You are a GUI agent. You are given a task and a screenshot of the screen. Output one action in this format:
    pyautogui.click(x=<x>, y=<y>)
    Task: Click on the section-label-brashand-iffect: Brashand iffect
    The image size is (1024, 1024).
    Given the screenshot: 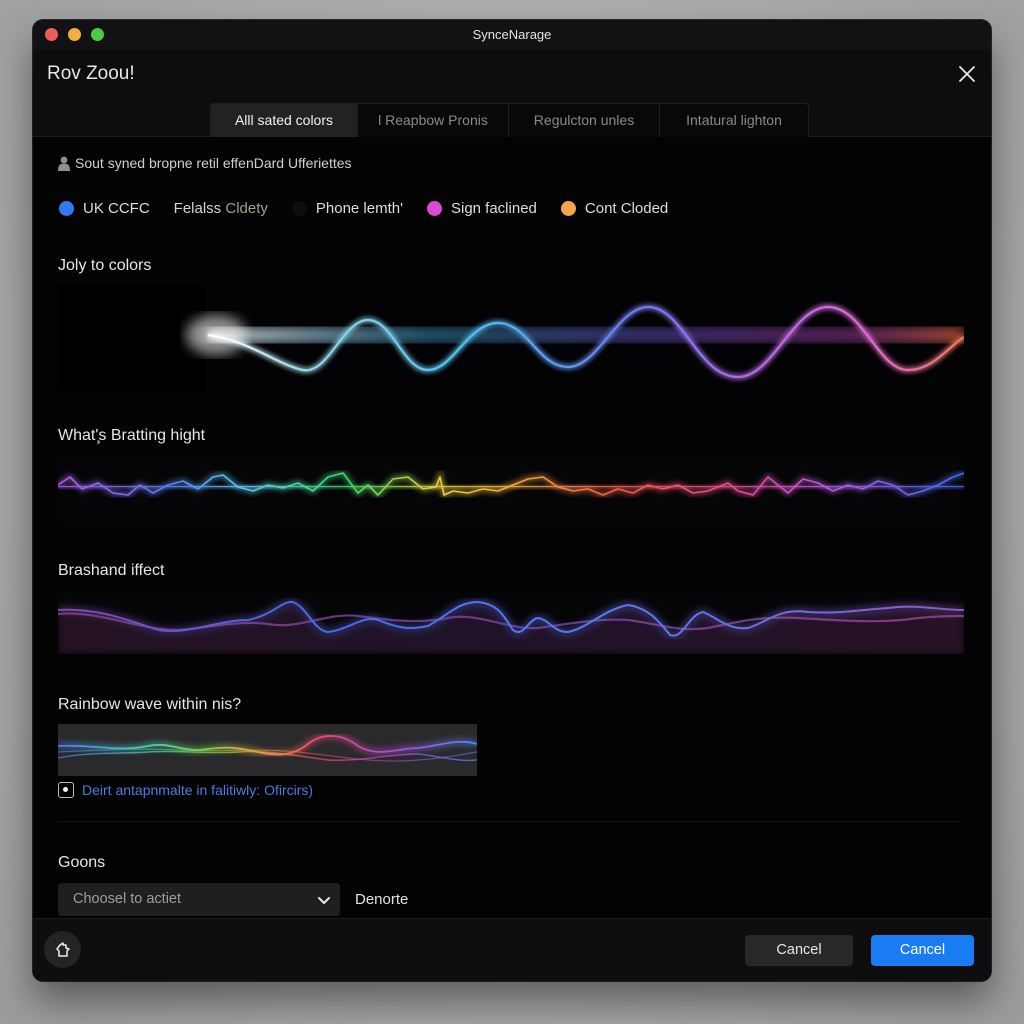 What is the action you would take?
    pyautogui.click(x=111, y=570)
    